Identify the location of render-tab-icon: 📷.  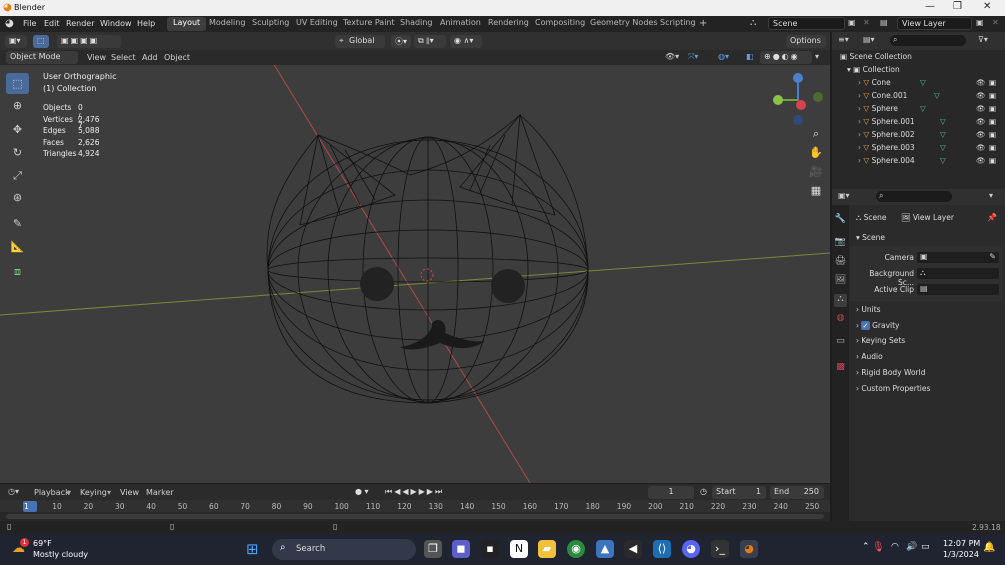
(840, 243).